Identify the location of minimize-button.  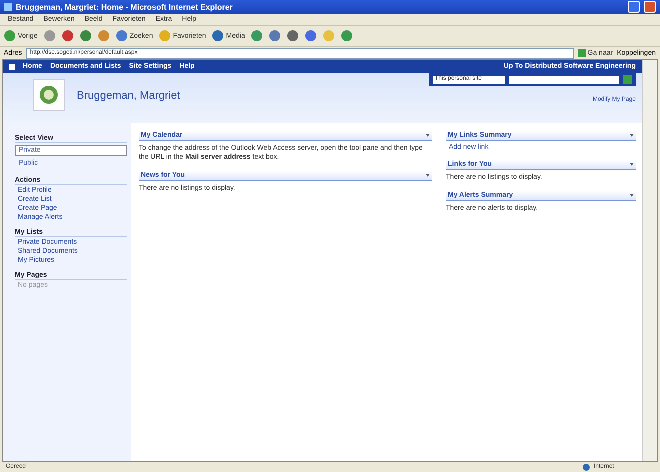
(634, 7).